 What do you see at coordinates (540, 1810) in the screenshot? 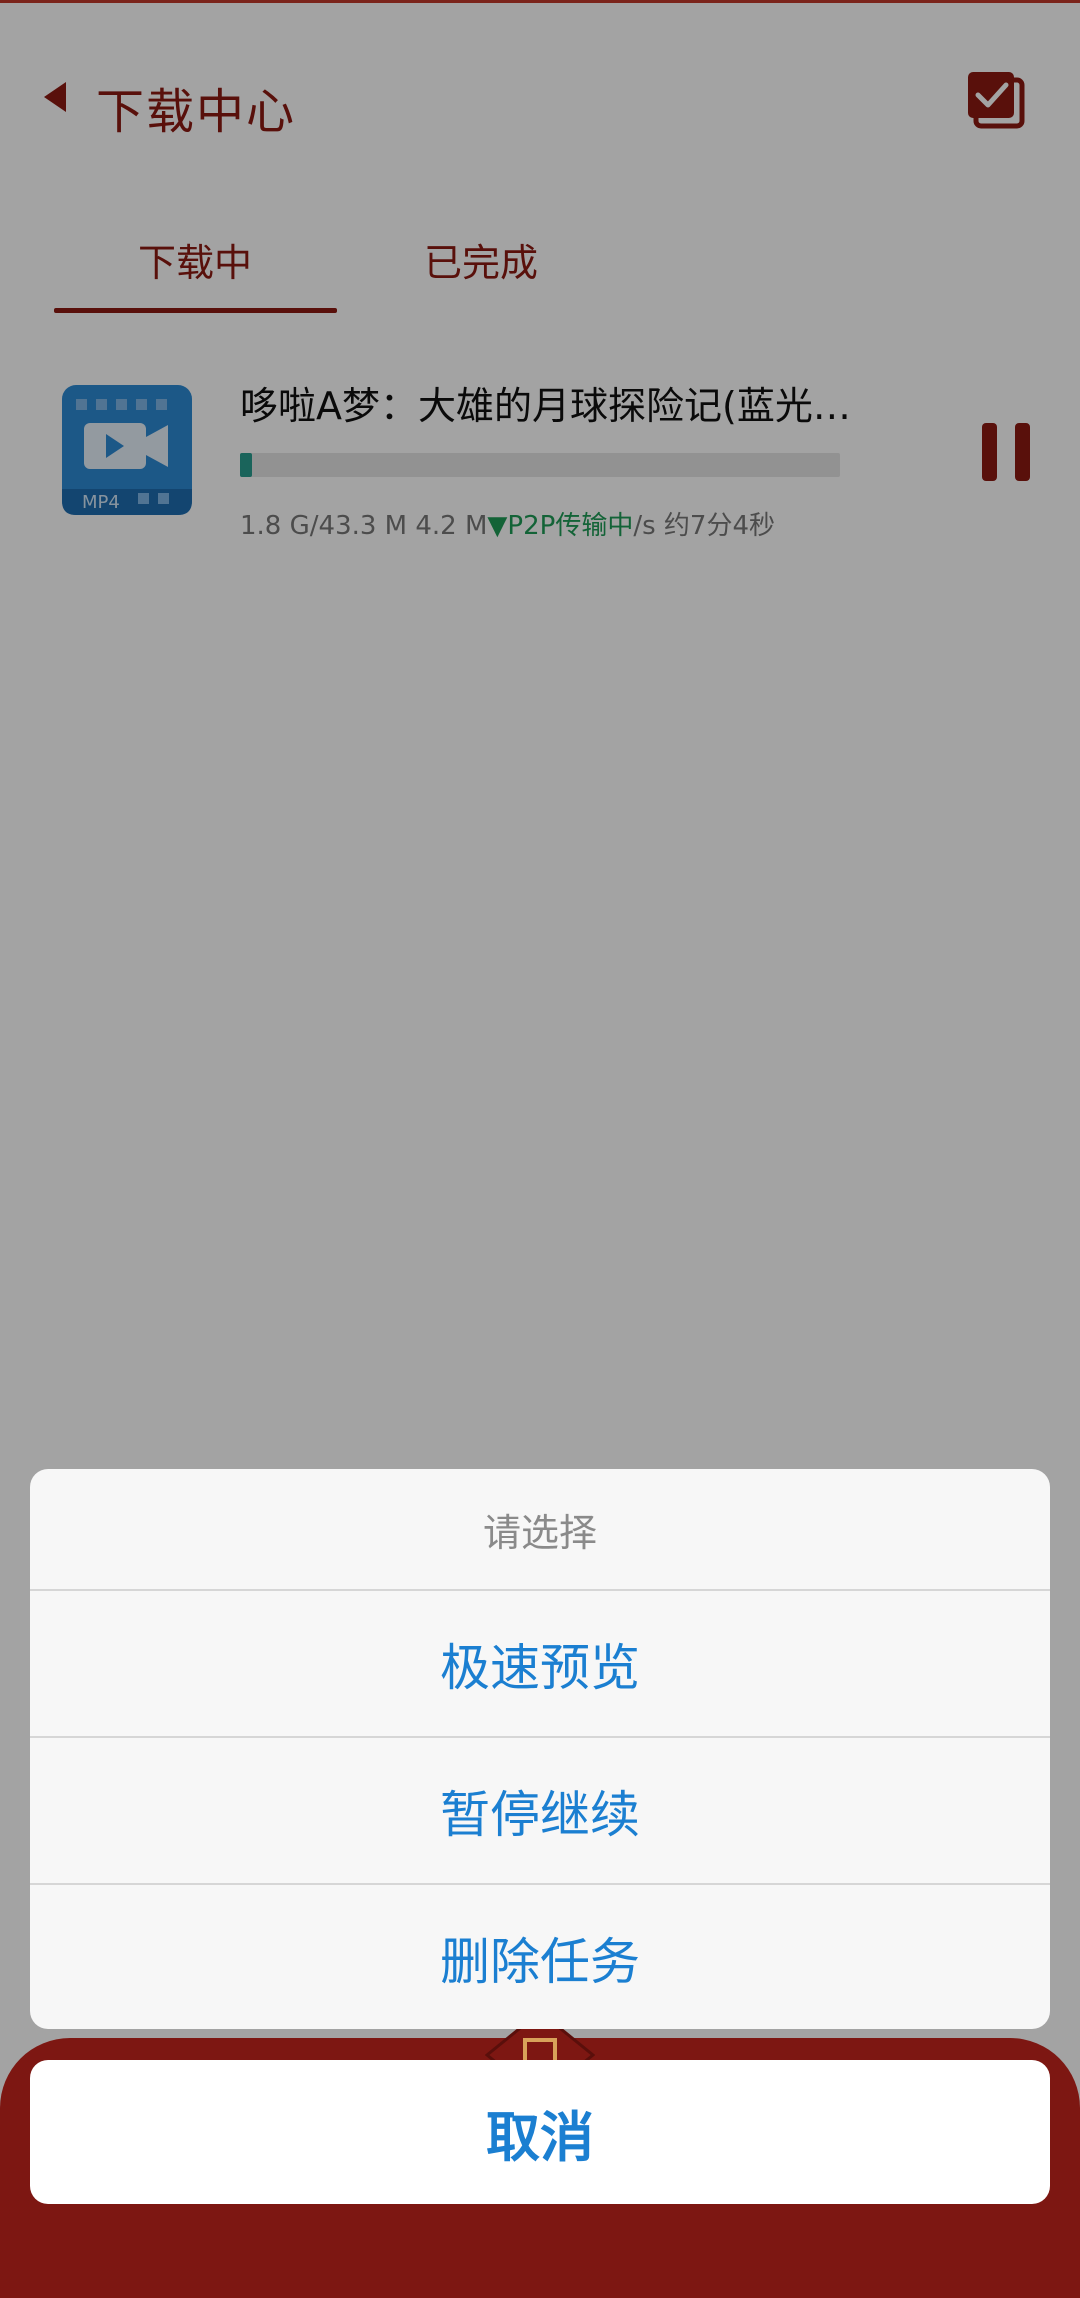
I see `pause-resume-button: 暂停继续` at bounding box center [540, 1810].